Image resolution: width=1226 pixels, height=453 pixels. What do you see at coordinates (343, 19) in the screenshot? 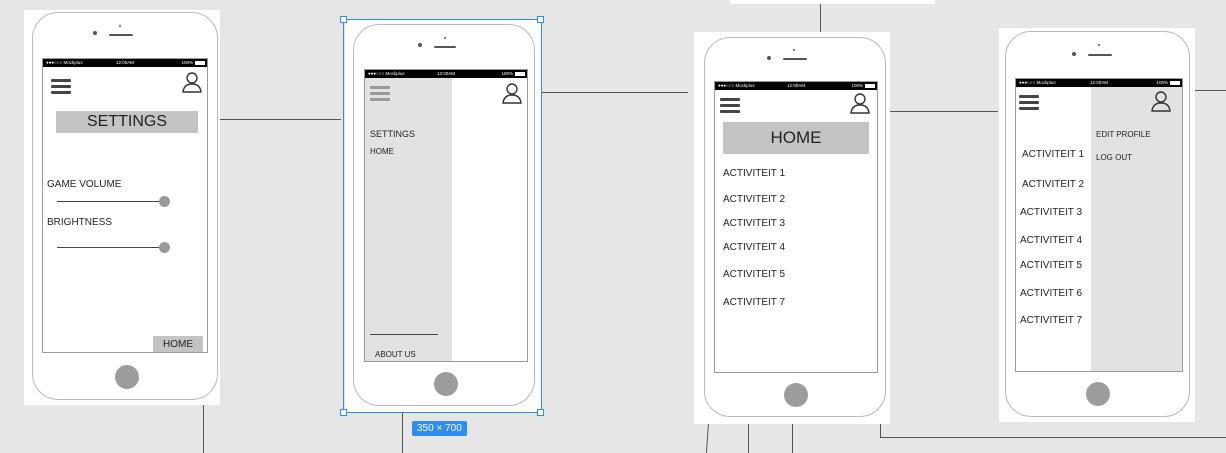
I see `resize-handle-top-left` at bounding box center [343, 19].